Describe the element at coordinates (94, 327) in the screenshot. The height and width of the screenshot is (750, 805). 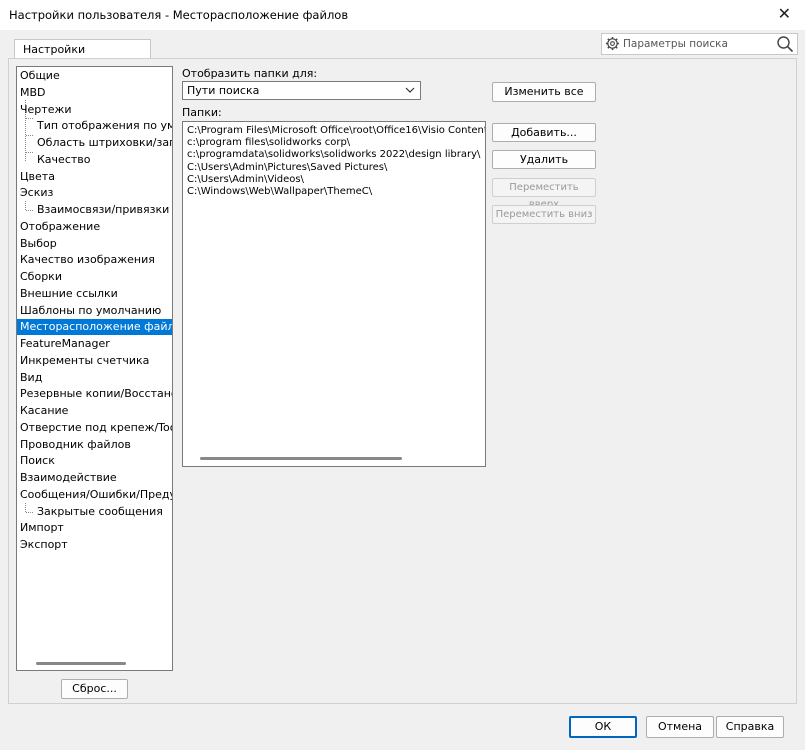
I see `sidebar-item: Месторасположение файлов` at that location.